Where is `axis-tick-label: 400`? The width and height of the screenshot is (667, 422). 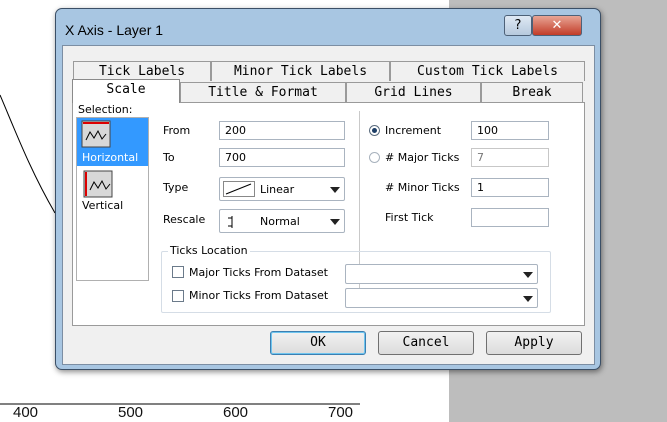 axis-tick-label: 400 is located at coordinates (26, 412).